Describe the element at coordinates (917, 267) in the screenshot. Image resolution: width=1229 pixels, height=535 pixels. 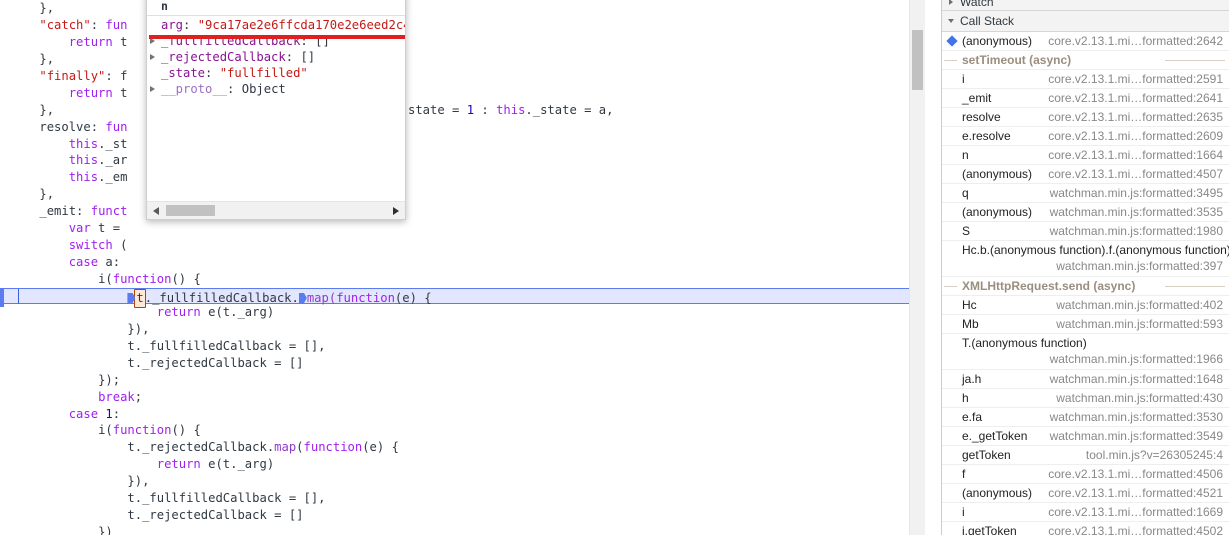
I see `code-vertical-scrollbar` at that location.